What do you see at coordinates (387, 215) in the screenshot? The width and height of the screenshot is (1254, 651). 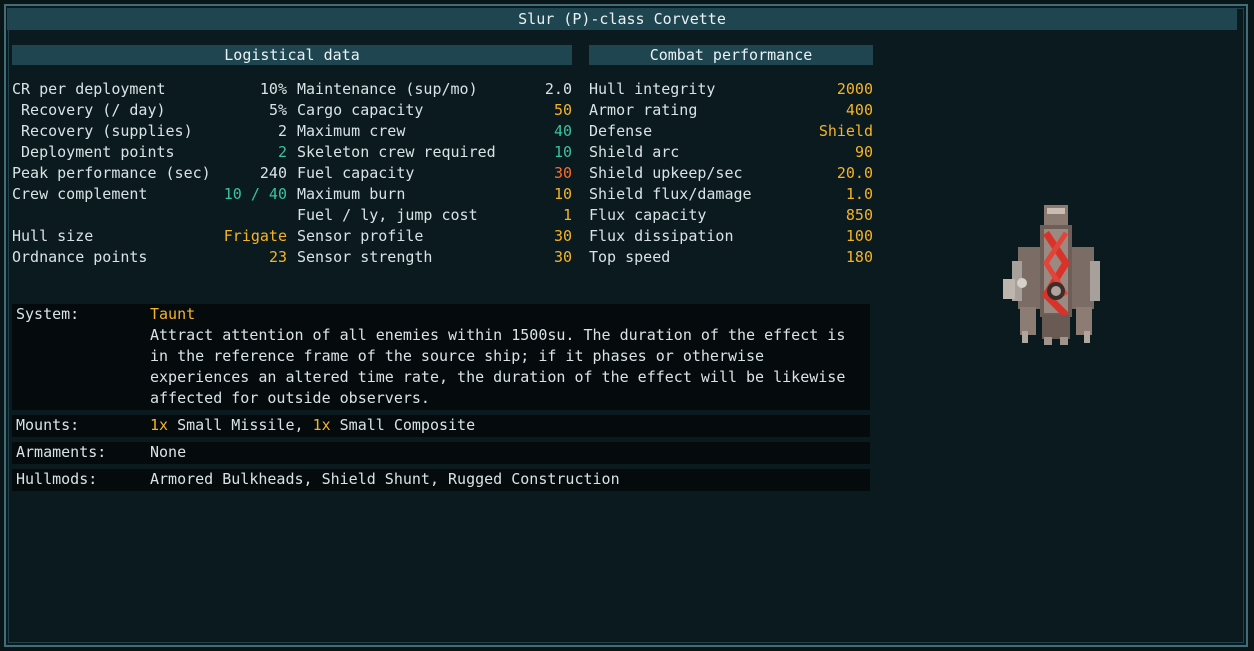 I see `stat-label: Fuel / ly, jump cost` at bounding box center [387, 215].